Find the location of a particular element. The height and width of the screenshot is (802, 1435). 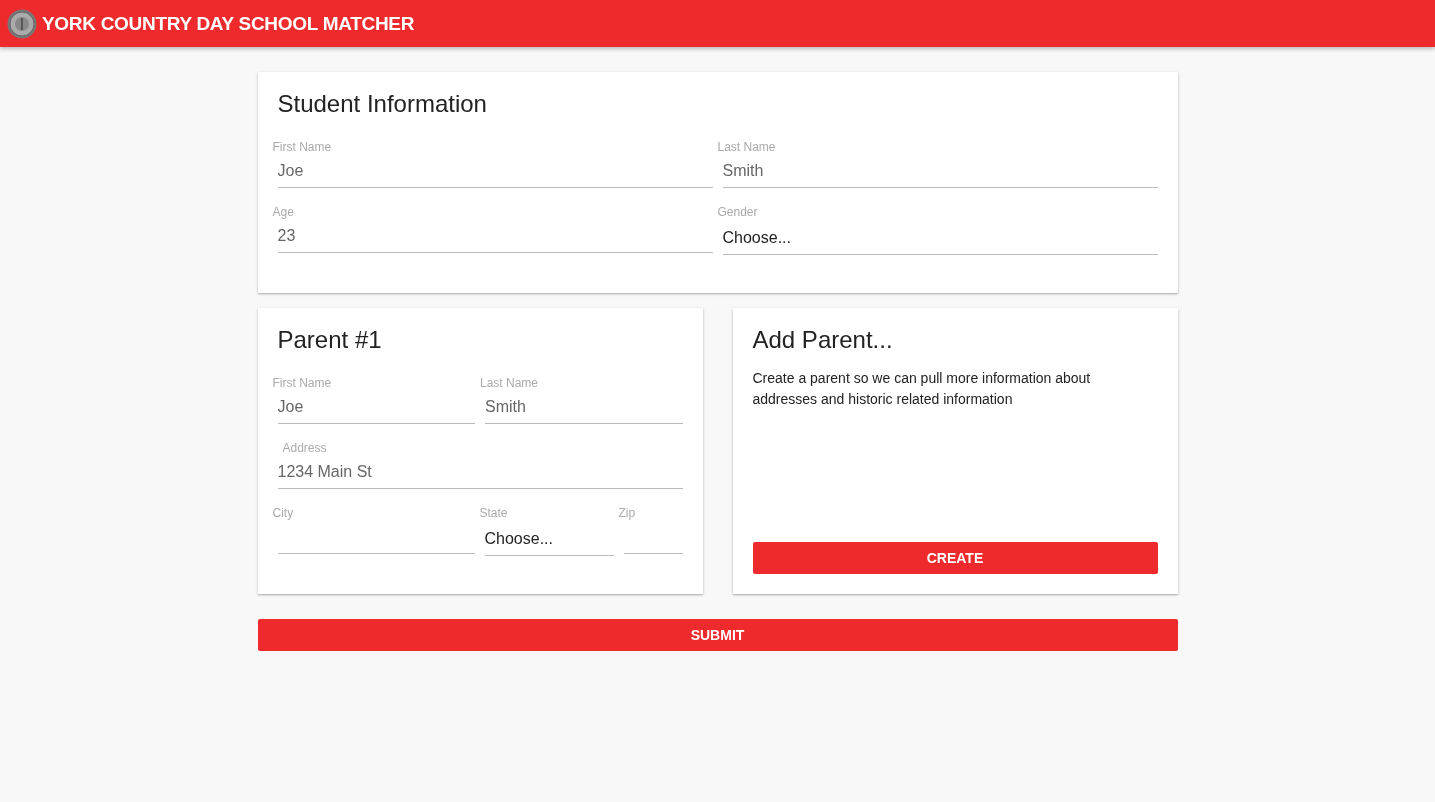

field-label: Gender is located at coordinates (738, 213).